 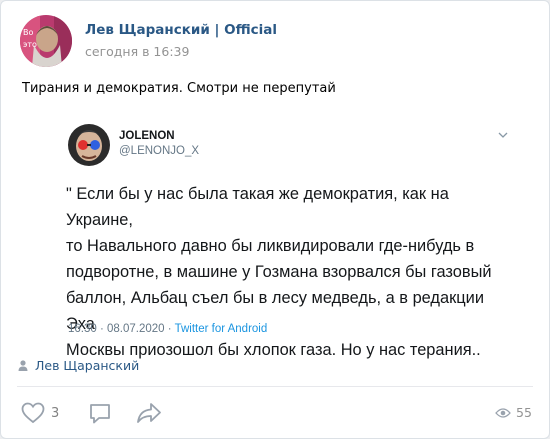 I want to click on author-avatar: Во это, so click(x=46, y=41).